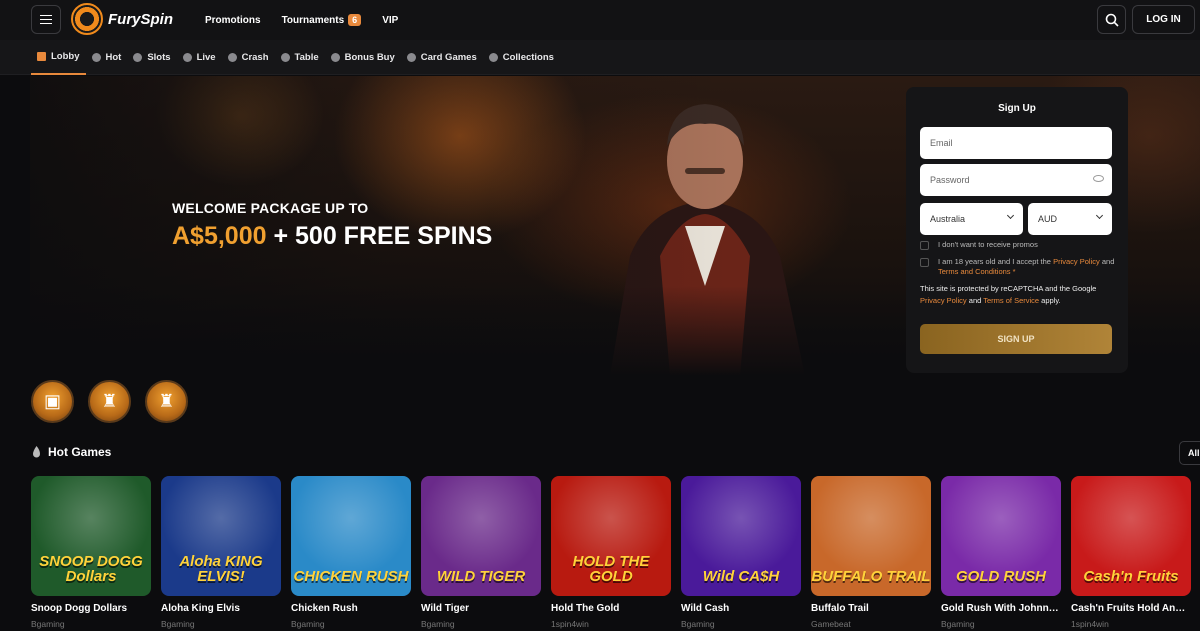 The width and height of the screenshot is (1200, 631). Describe the element at coordinates (91, 536) in the screenshot. I see `game-thumbnail: SNOOP DOGG Dollars` at that location.